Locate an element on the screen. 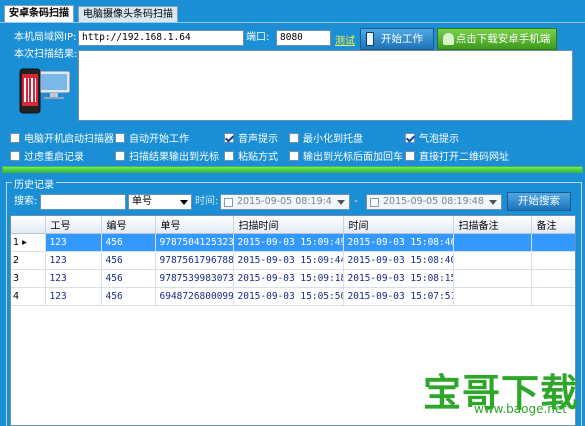 The height and width of the screenshot is (426, 585). option-label: 电脑开机启动扫描器 is located at coordinates (69, 139).